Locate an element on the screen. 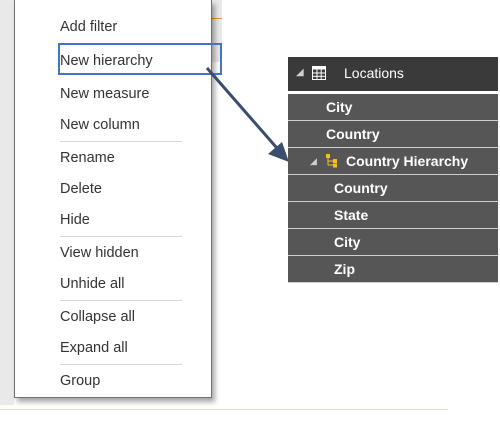  table-name: Locations is located at coordinates (374, 73).